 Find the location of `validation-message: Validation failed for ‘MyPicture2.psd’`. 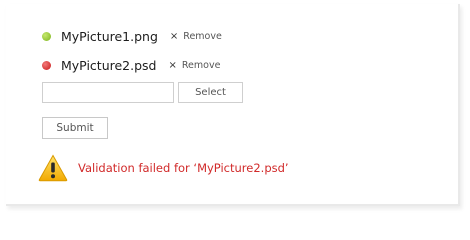

validation-message: Validation failed for ‘MyPicture2.psd’ is located at coordinates (183, 168).